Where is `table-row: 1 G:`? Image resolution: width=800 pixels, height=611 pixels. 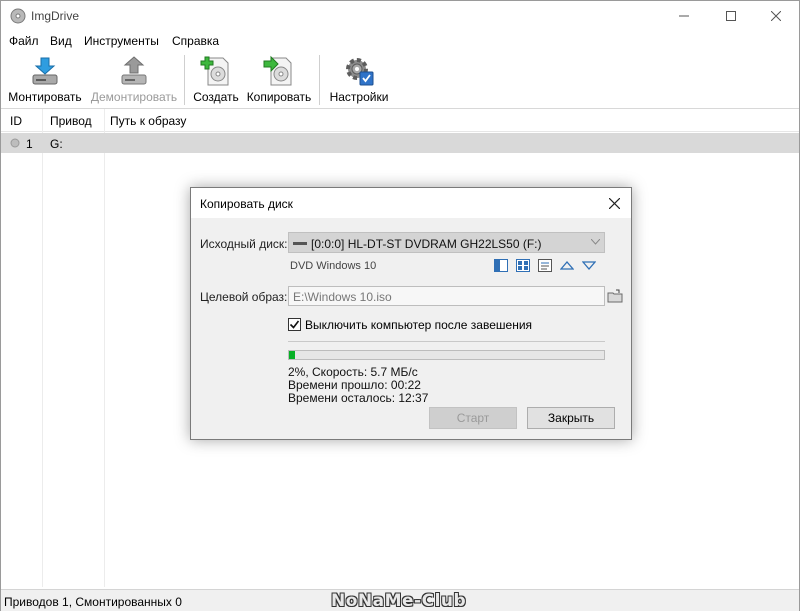
table-row: 1 G: is located at coordinates (400, 143).